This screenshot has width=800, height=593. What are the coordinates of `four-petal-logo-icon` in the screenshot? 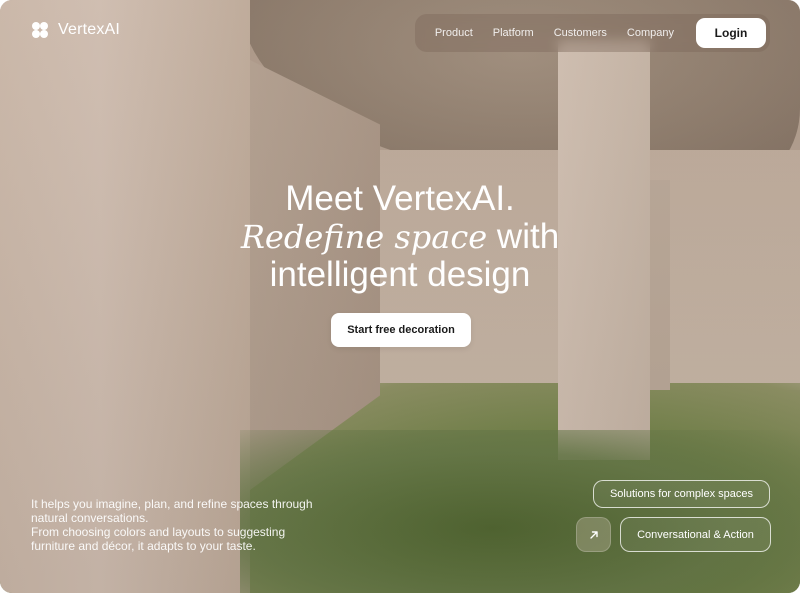 It's located at (40, 30).